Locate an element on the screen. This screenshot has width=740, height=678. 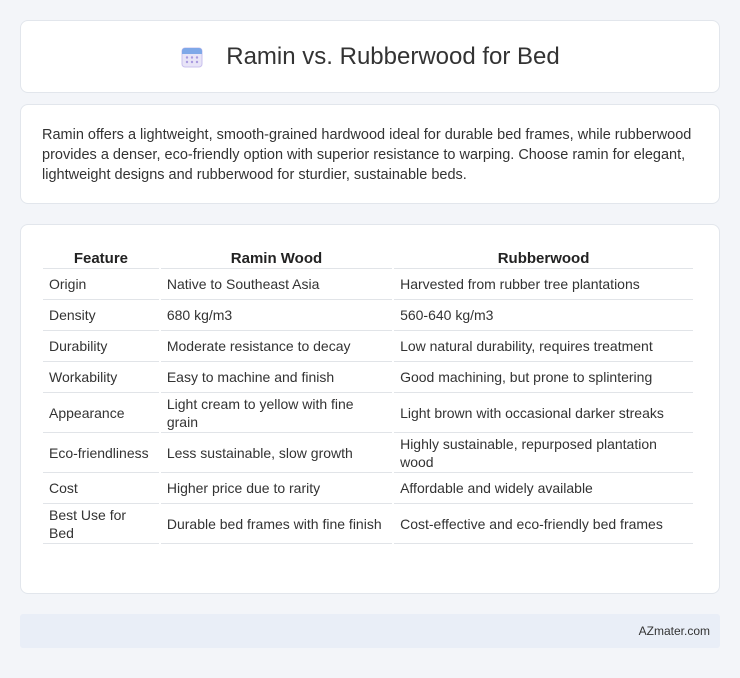
table-row: Density 680 kg/m3 560-640 kg/m3 is located at coordinates (368, 315).